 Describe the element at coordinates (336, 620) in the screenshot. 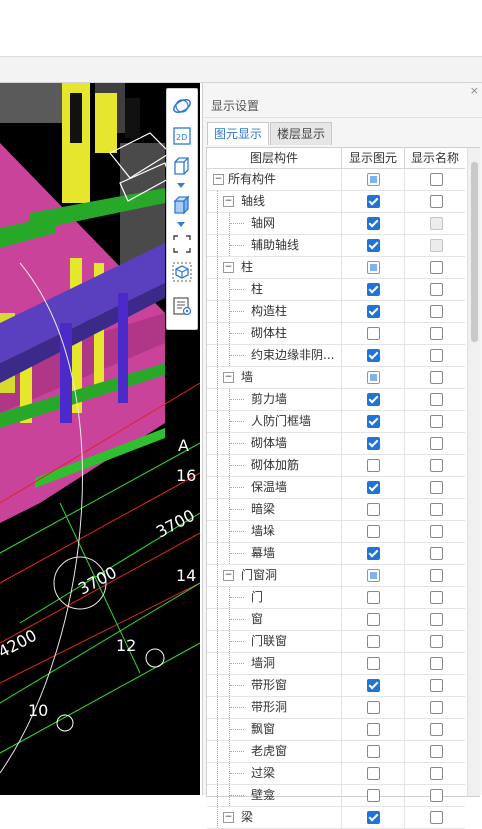

I see `tree-row: 窗` at that location.